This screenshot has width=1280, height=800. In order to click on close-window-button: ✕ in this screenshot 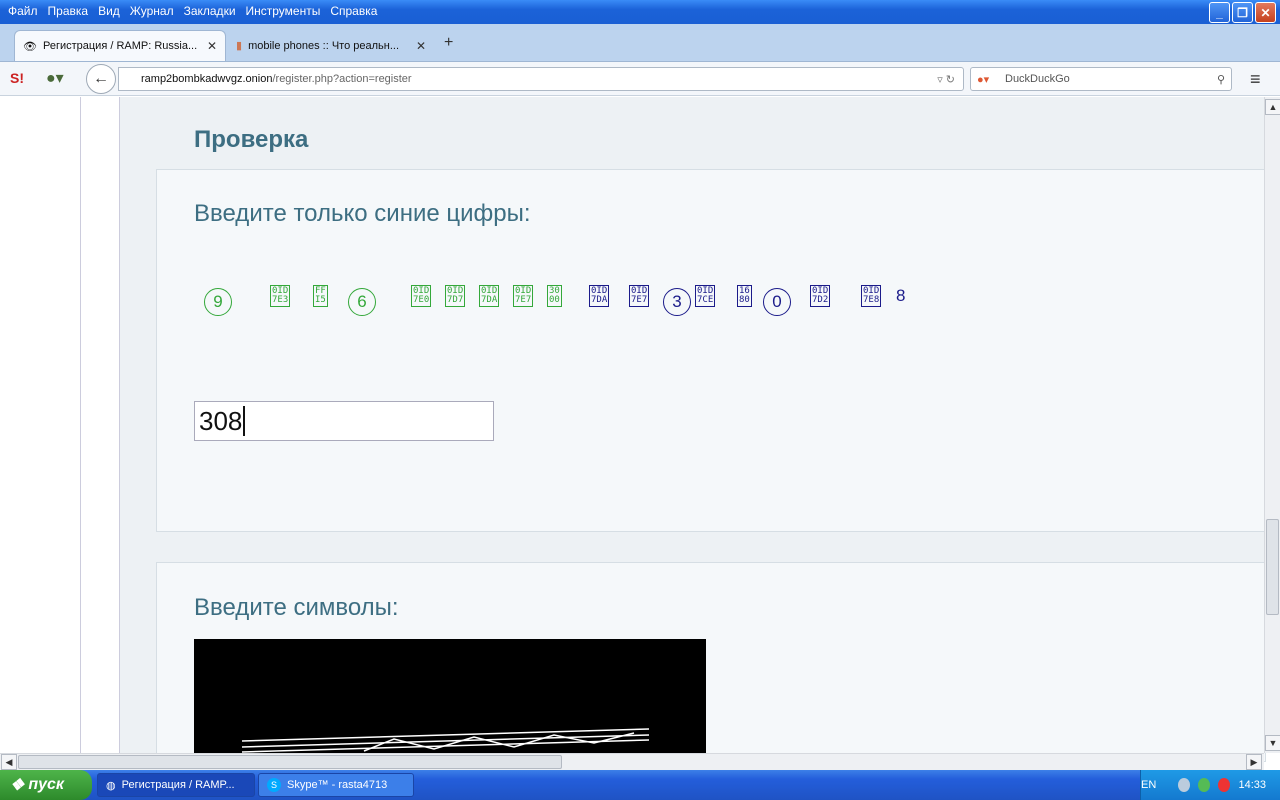, I will do `click(1265, 12)`.